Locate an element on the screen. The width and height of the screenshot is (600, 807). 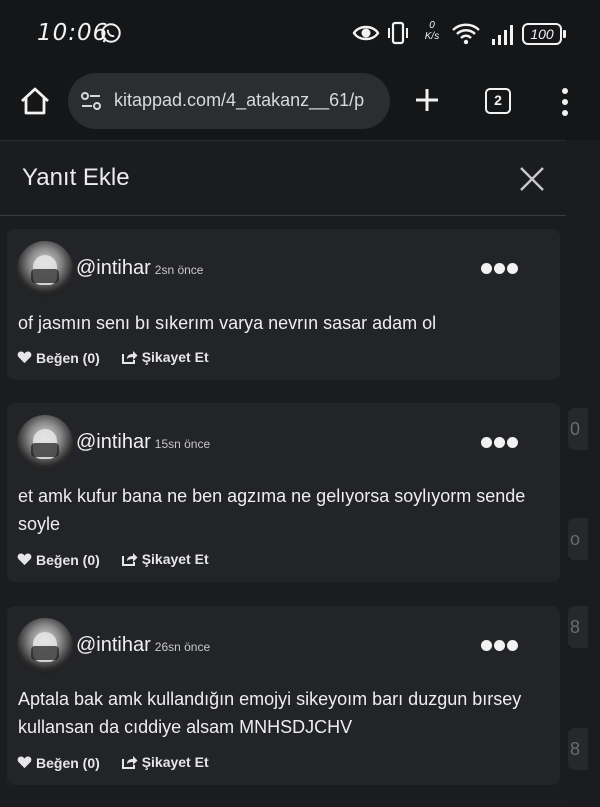
clock: 10:06 is located at coordinates (73, 33).